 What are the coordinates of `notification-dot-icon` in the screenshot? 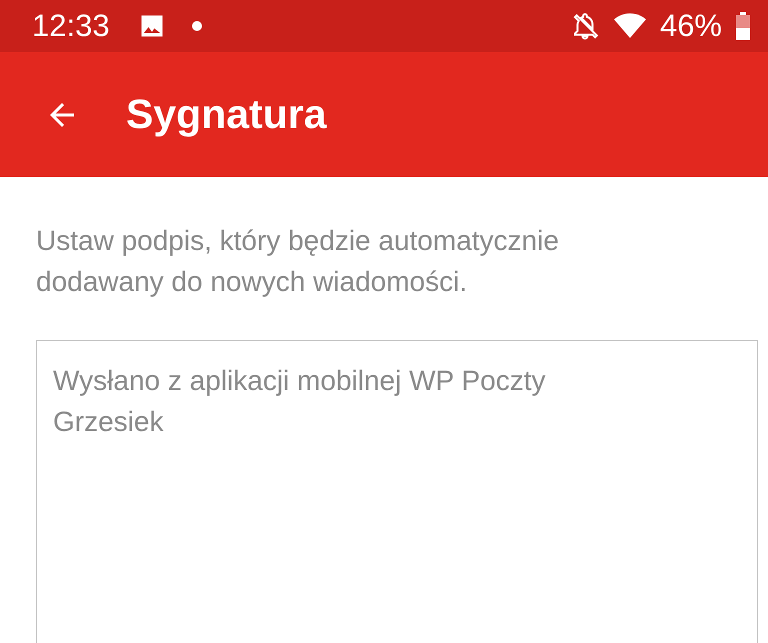 It's located at (197, 26).